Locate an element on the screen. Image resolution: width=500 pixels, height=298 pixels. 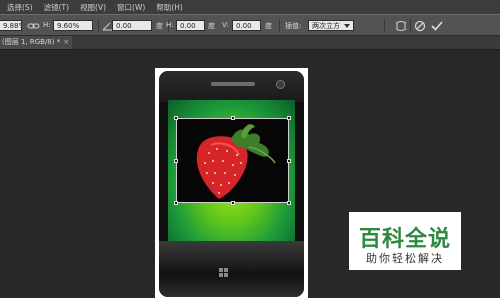
interpolation-value: 两次立方 is located at coordinates (326, 26).